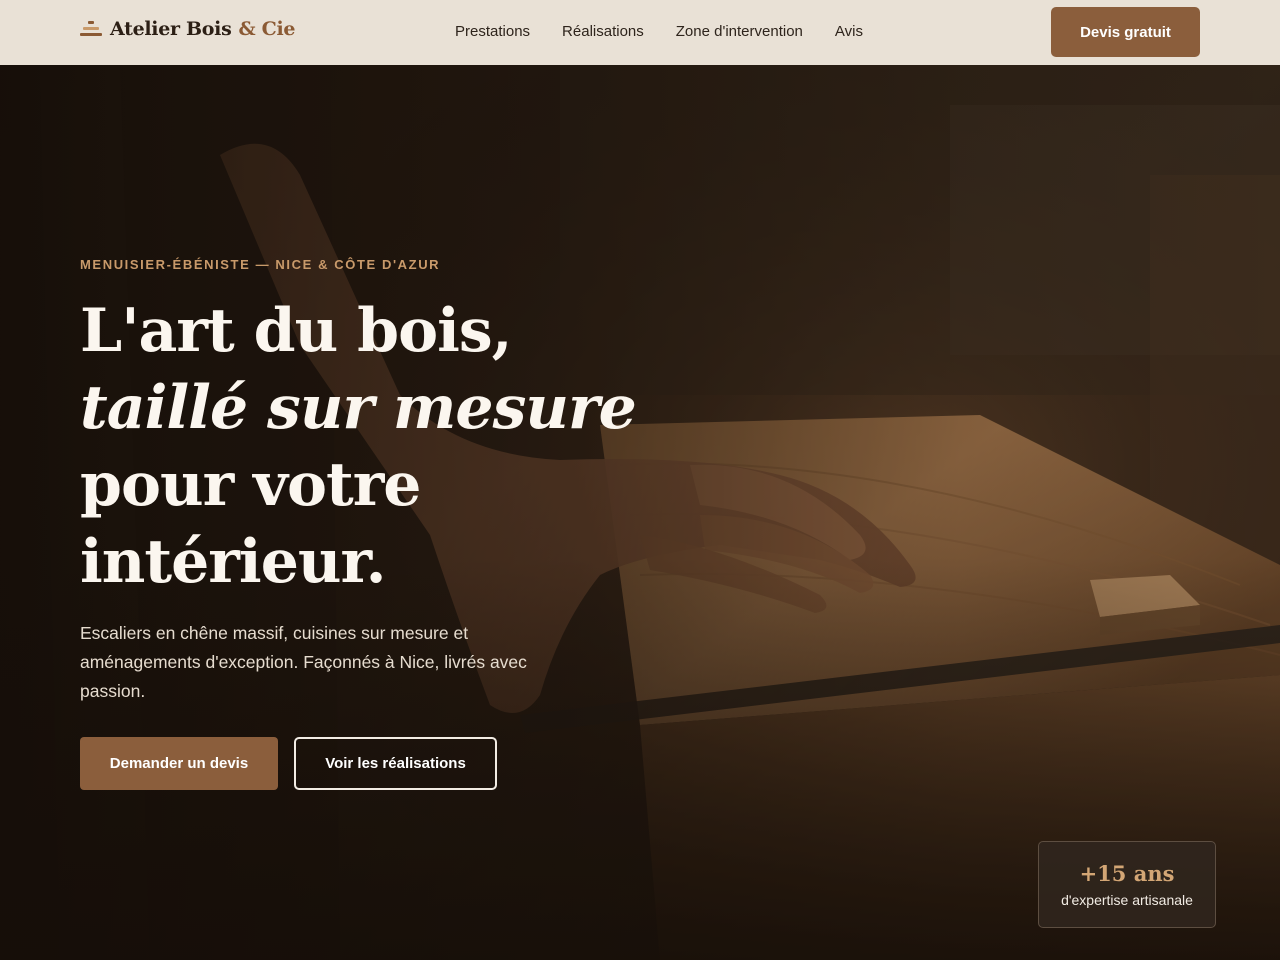 The height and width of the screenshot is (960, 1280). I want to click on experience-years: +15 ans, so click(1127, 873).